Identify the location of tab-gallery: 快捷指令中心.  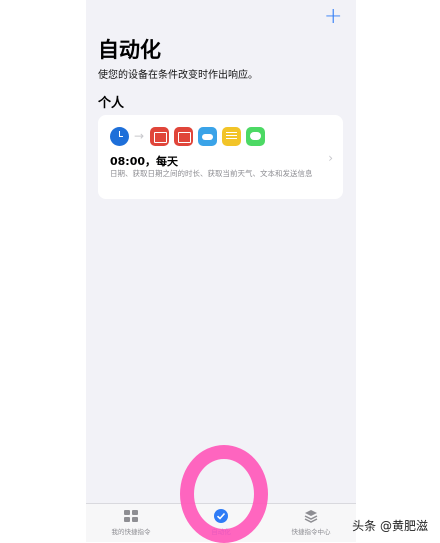
(311, 522).